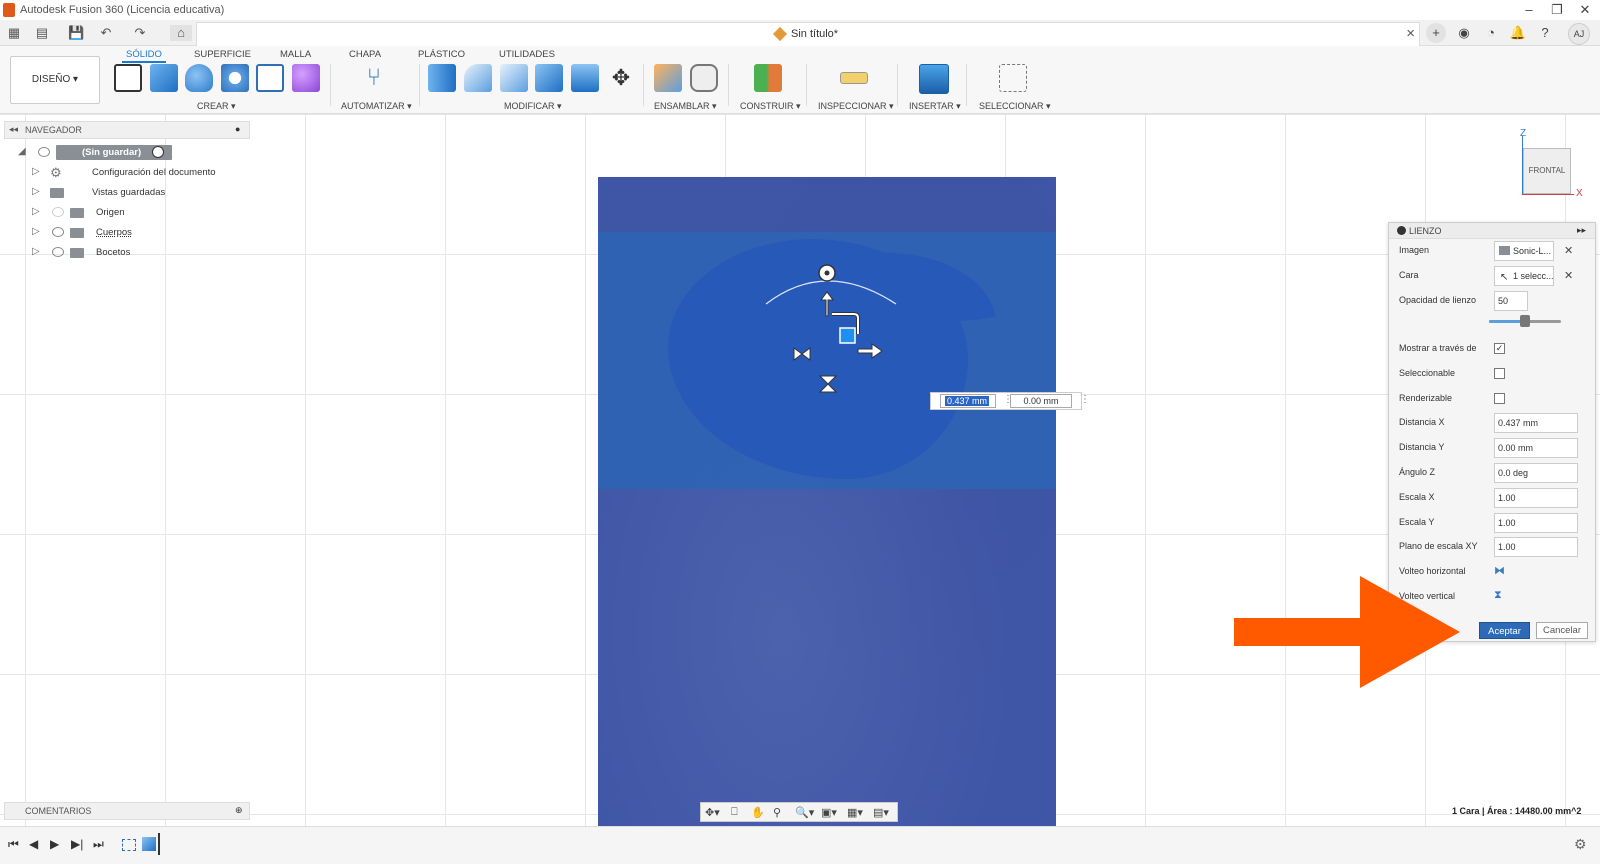 This screenshot has height=864, width=1600. What do you see at coordinates (1536, 473) in the screenshot?
I see `angulo-z-input: 0.0 deg` at bounding box center [1536, 473].